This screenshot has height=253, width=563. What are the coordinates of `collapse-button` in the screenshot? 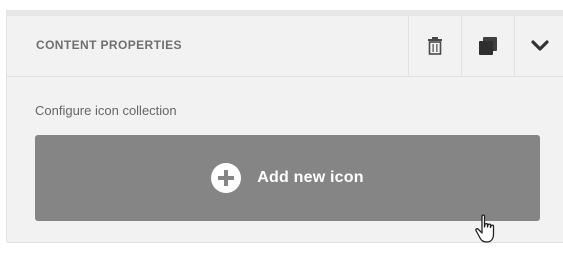 It's located at (538, 46).